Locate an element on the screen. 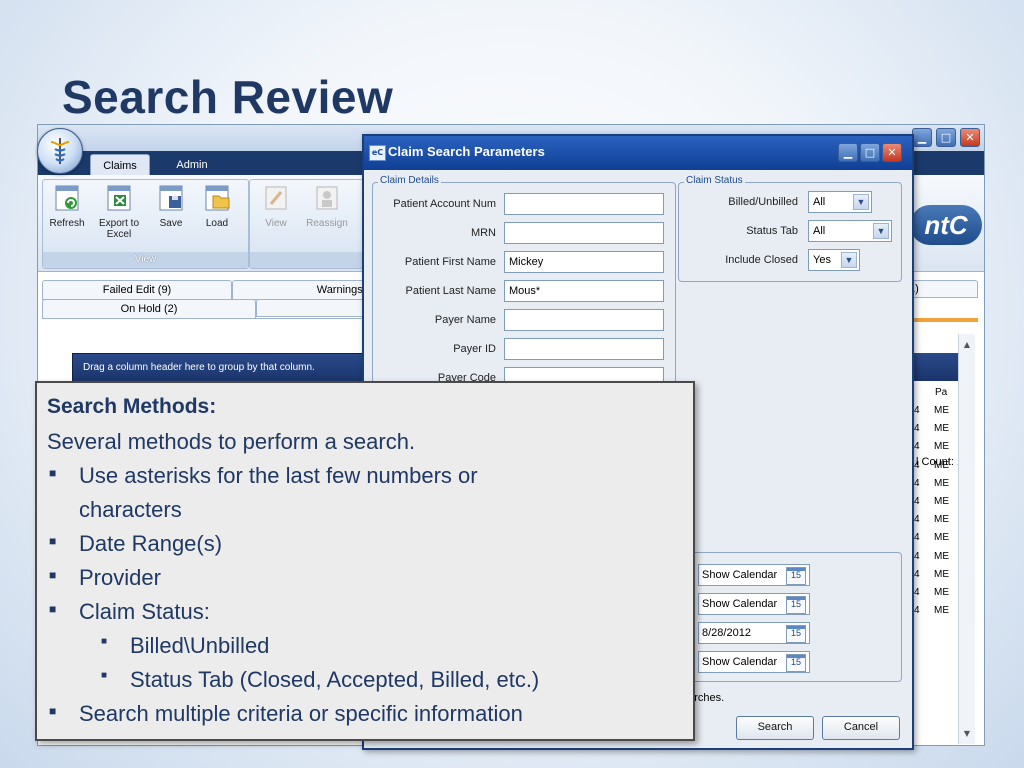  app-maximize-button: □ is located at coordinates (946, 137).